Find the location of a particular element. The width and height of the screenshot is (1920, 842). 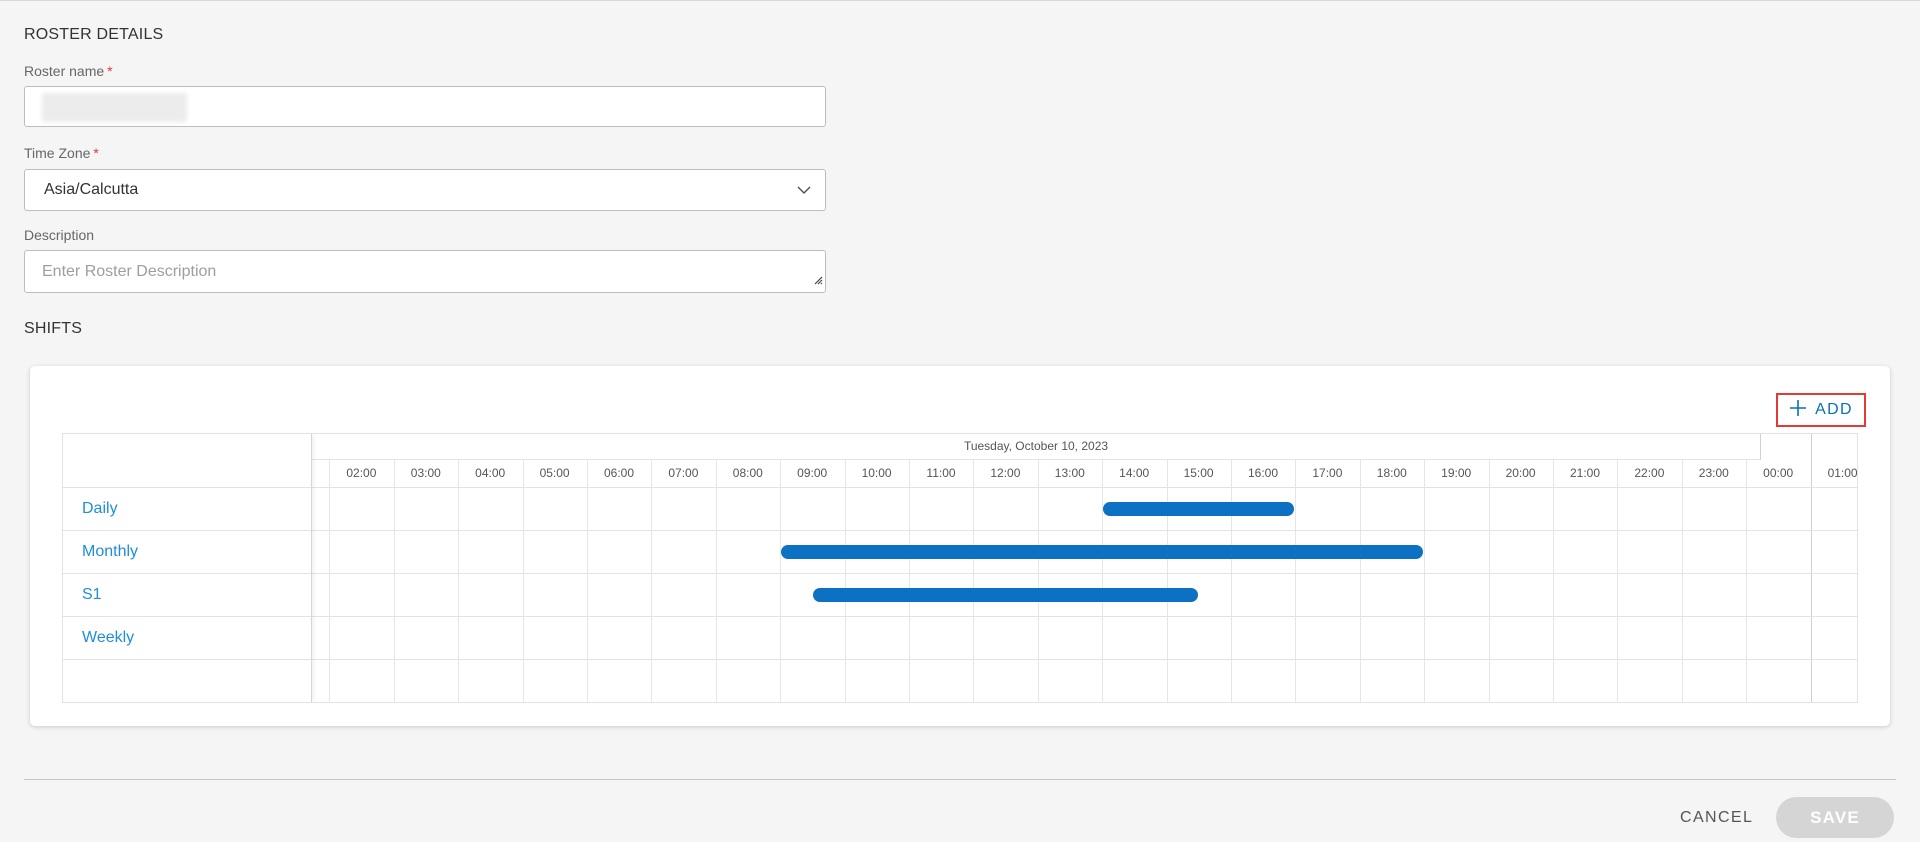

hour-label: 21:00 is located at coordinates (1585, 473).